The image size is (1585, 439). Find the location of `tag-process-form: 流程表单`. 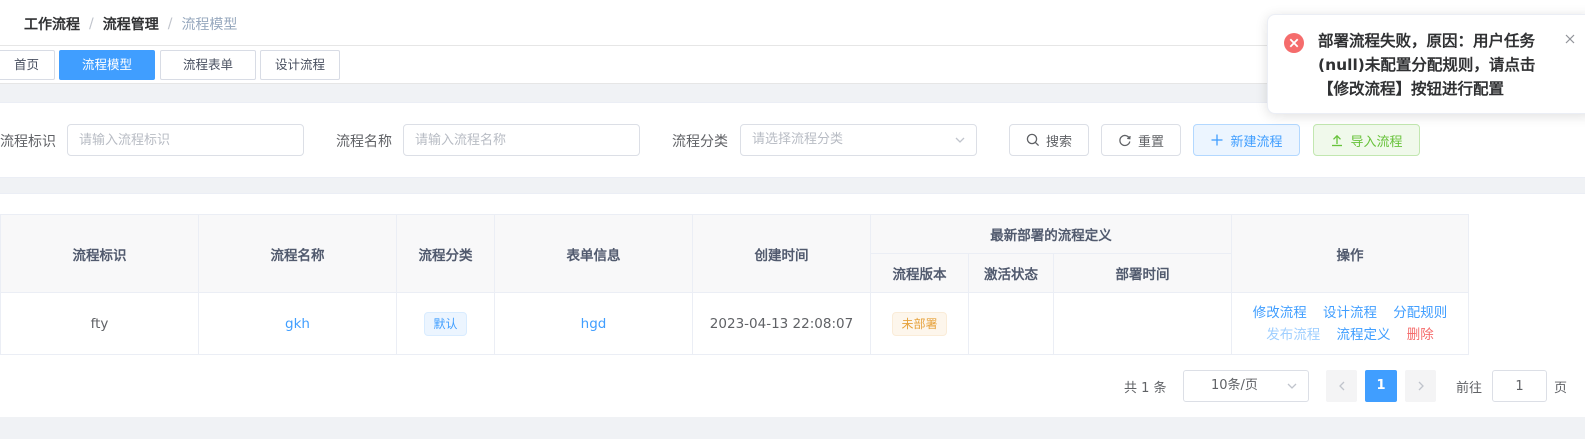

tag-process-form: 流程表单 is located at coordinates (208, 65).